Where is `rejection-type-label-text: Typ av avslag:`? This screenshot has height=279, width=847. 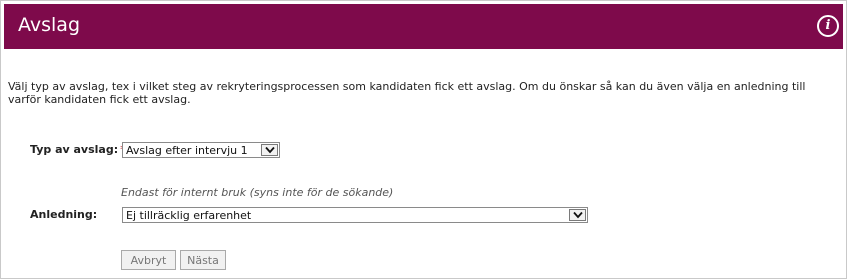
rejection-type-label-text: Typ av avslag: is located at coordinates (74, 149).